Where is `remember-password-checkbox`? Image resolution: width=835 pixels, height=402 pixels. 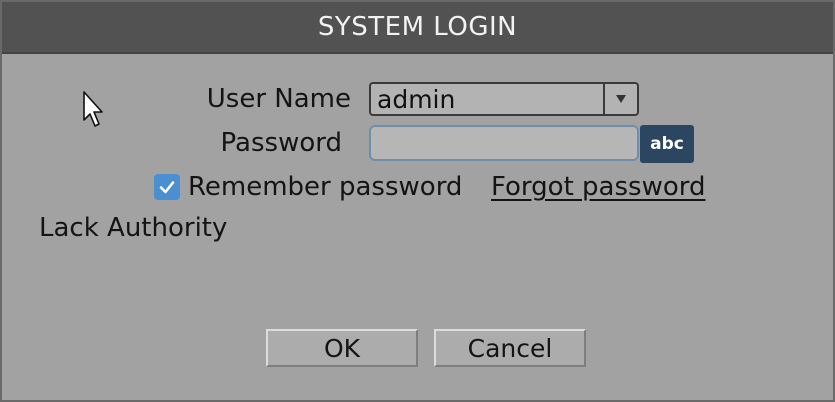
remember-password-checkbox is located at coordinates (167, 187).